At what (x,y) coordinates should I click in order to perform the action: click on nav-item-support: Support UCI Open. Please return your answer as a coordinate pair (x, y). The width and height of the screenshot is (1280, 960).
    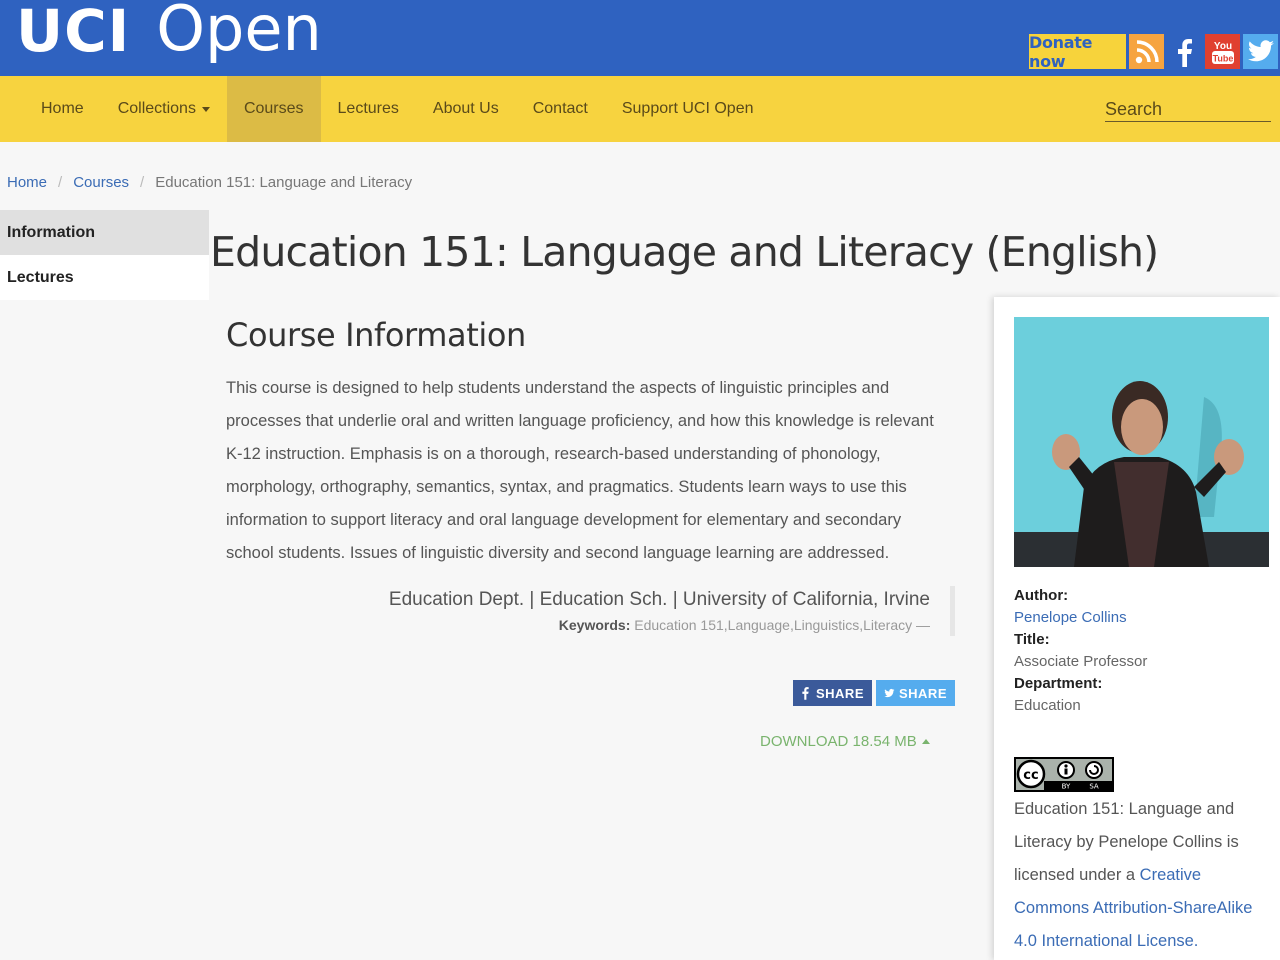
    Looking at the image, I should click on (688, 109).